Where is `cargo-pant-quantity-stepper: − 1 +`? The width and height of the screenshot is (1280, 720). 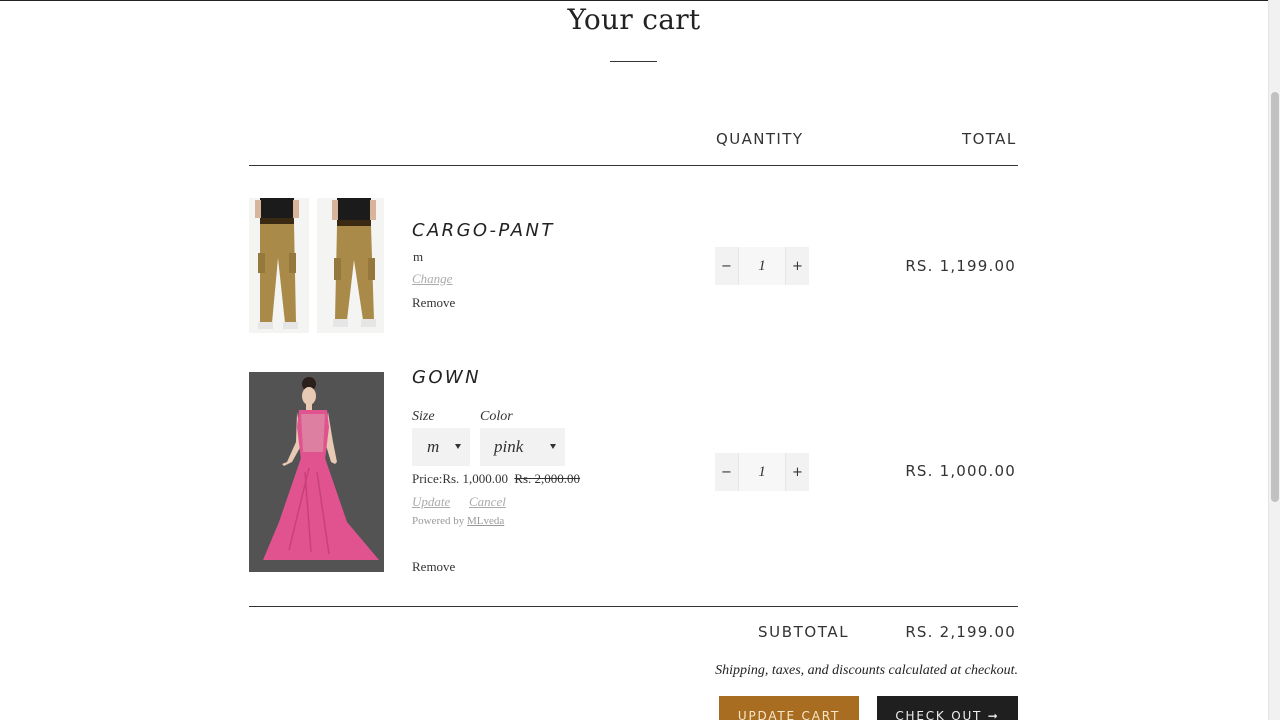 cargo-pant-quantity-stepper: − 1 + is located at coordinates (762, 266).